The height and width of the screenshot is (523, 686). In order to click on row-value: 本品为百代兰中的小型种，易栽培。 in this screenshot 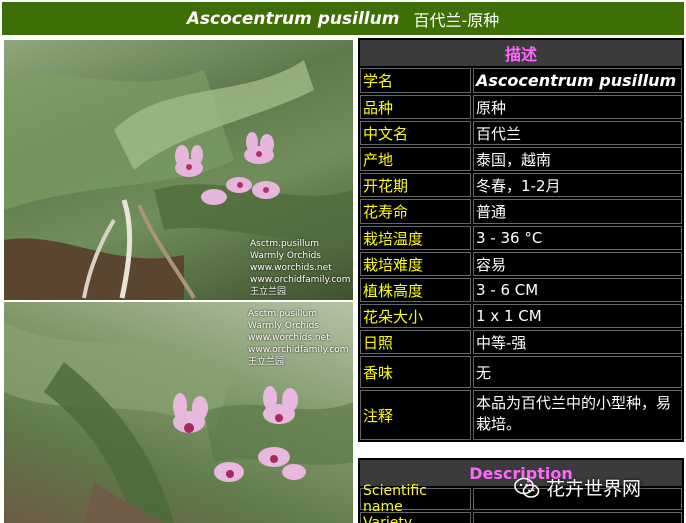, I will do `click(577, 415)`.